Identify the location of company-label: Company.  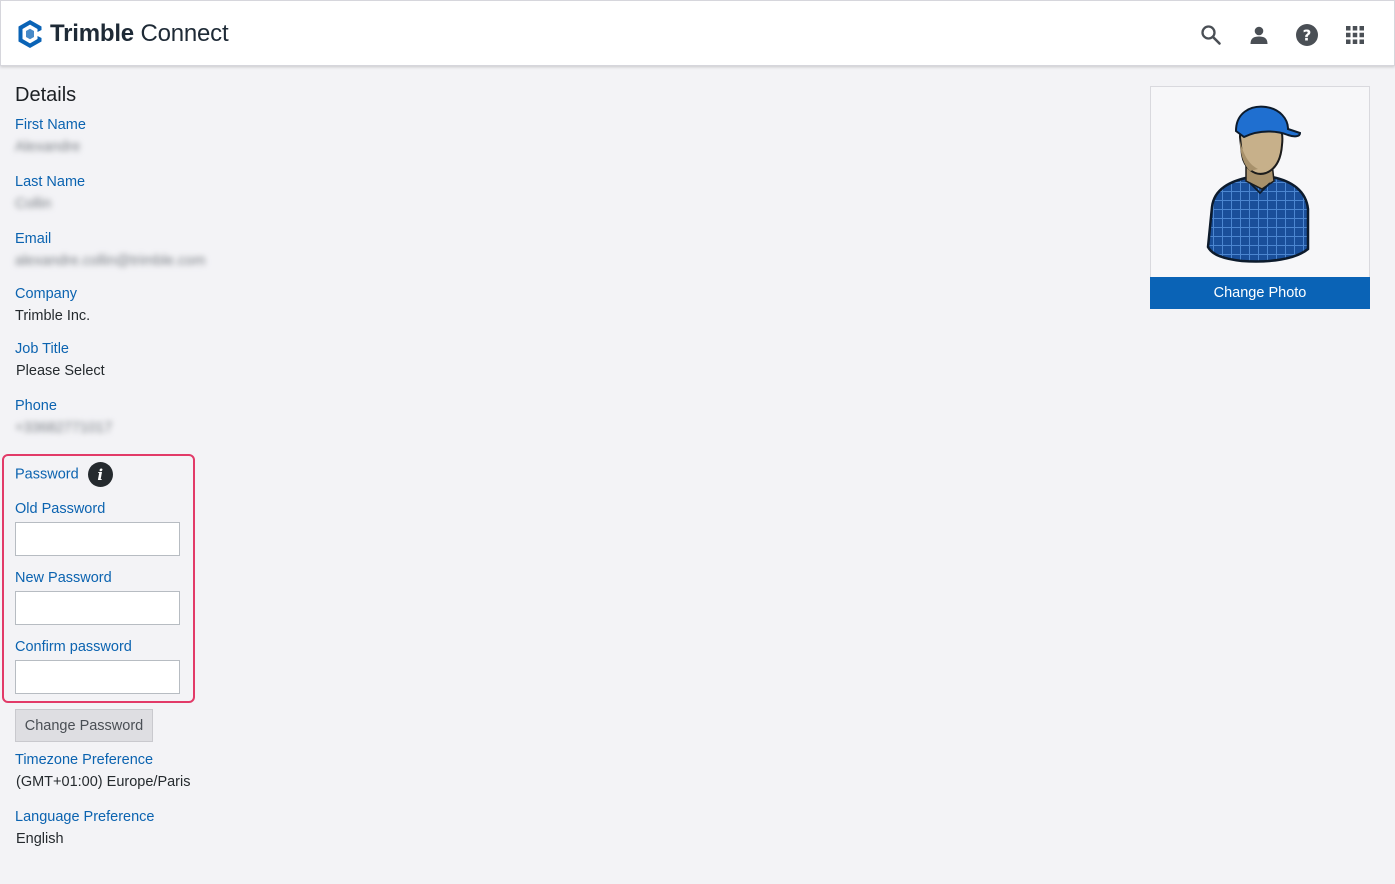
(46, 294).